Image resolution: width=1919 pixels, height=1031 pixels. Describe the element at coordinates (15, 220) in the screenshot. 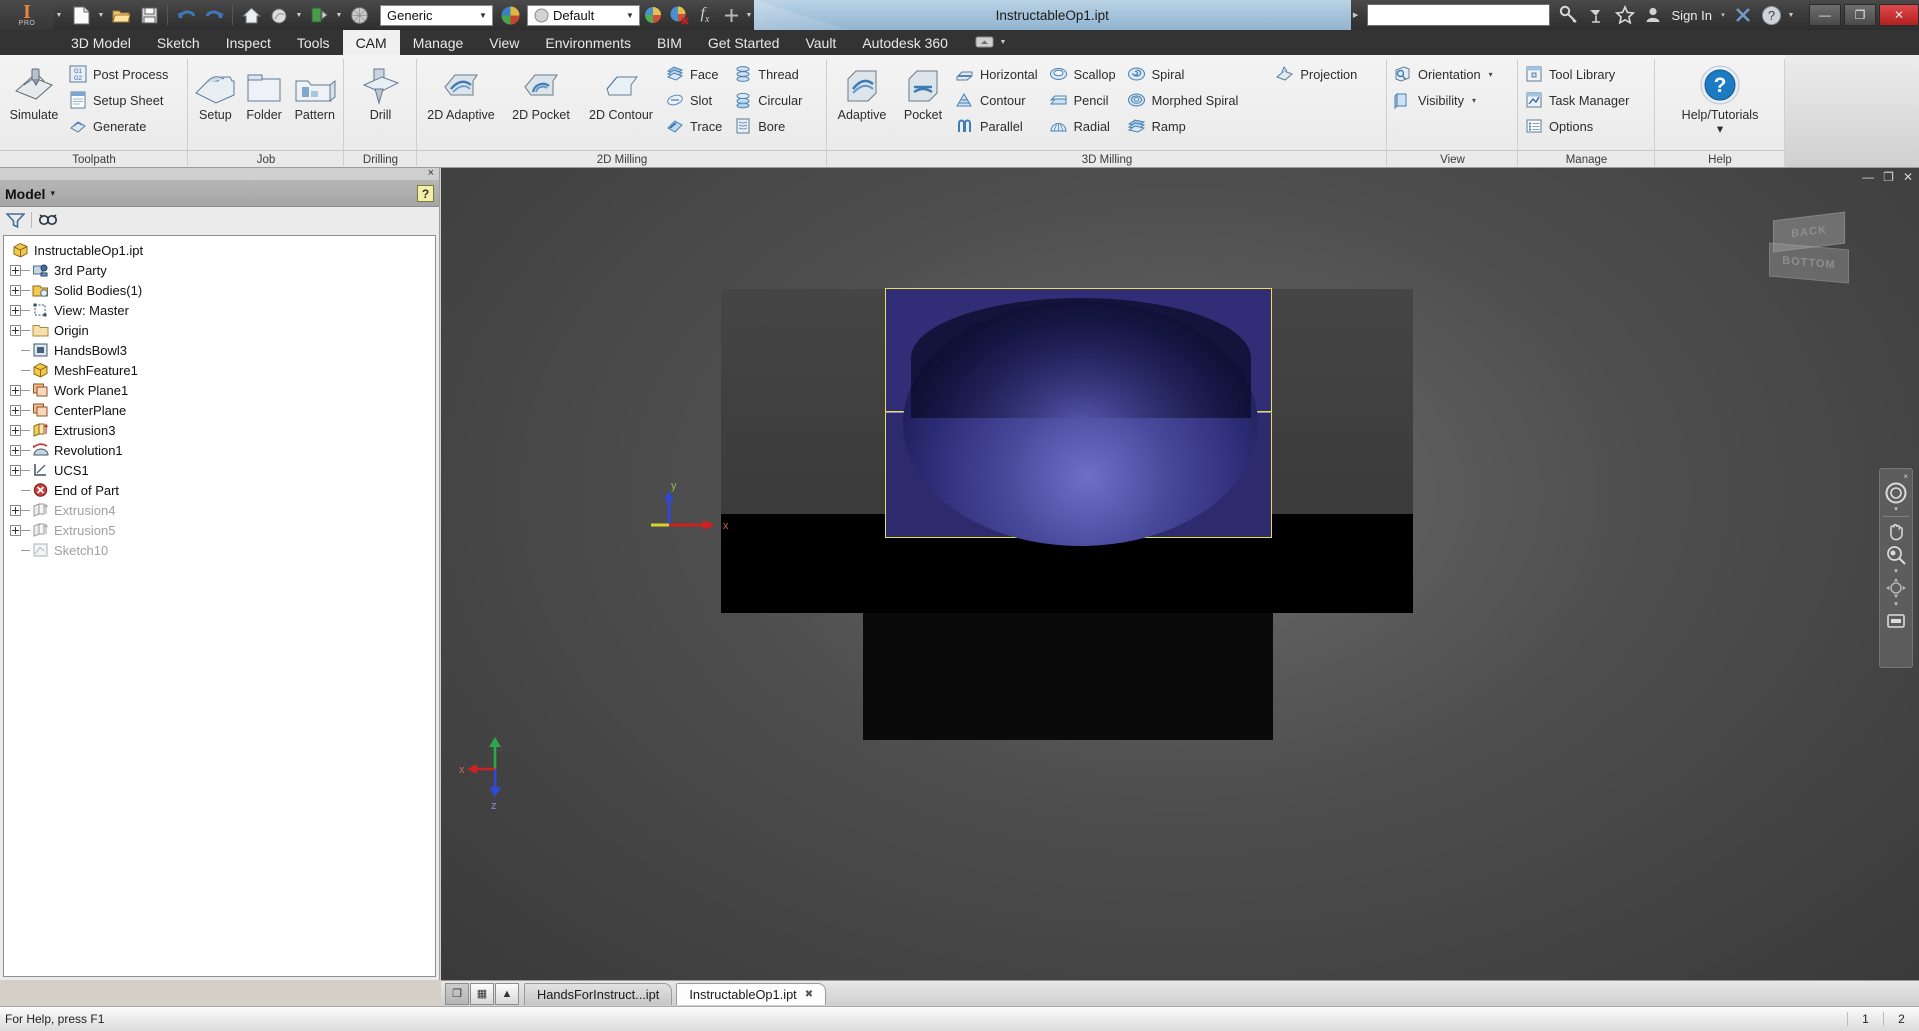

I see `filter-icon` at that location.